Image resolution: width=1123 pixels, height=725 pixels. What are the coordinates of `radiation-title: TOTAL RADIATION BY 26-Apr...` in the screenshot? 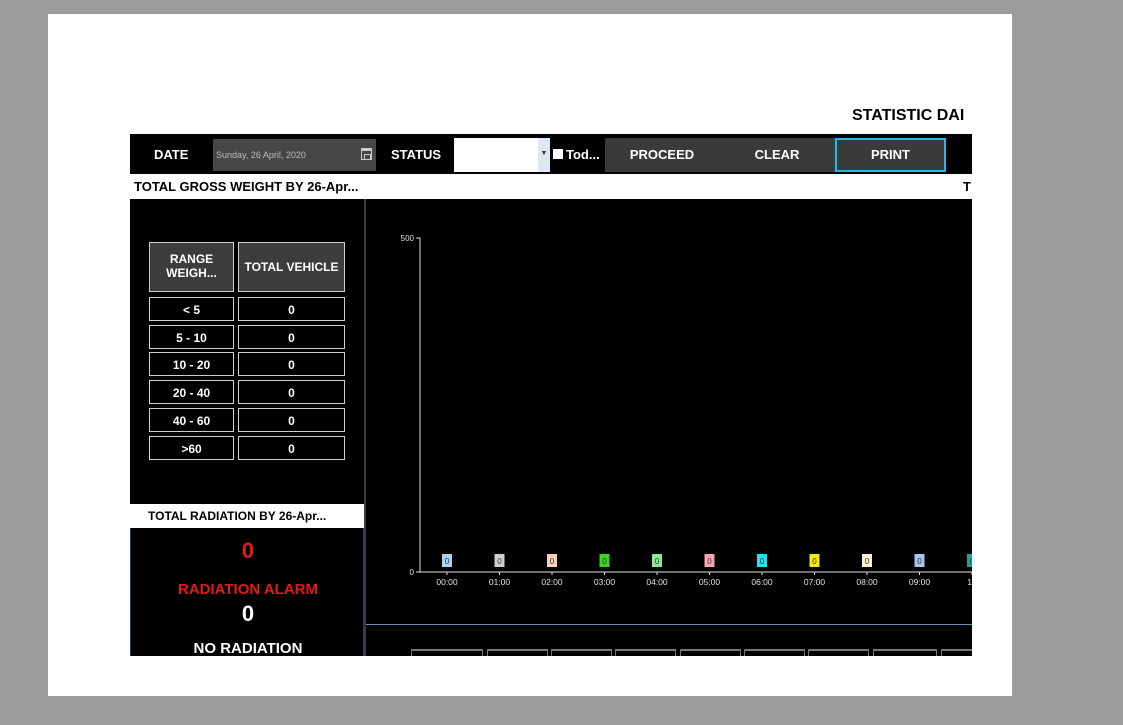 It's located at (247, 516).